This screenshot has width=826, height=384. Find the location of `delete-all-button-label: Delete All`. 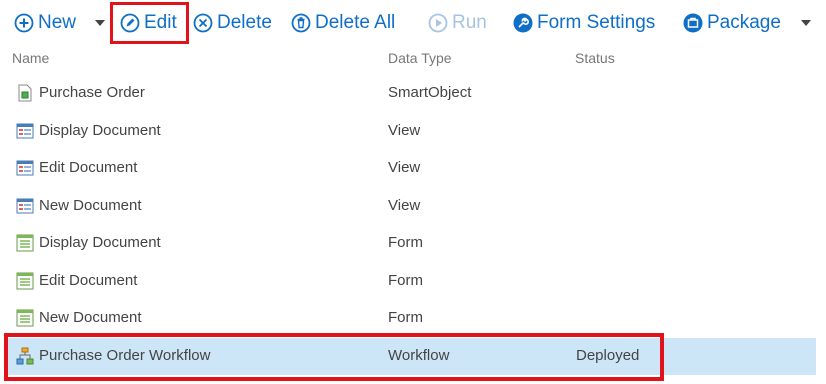

delete-all-button-label: Delete All is located at coordinates (355, 22).